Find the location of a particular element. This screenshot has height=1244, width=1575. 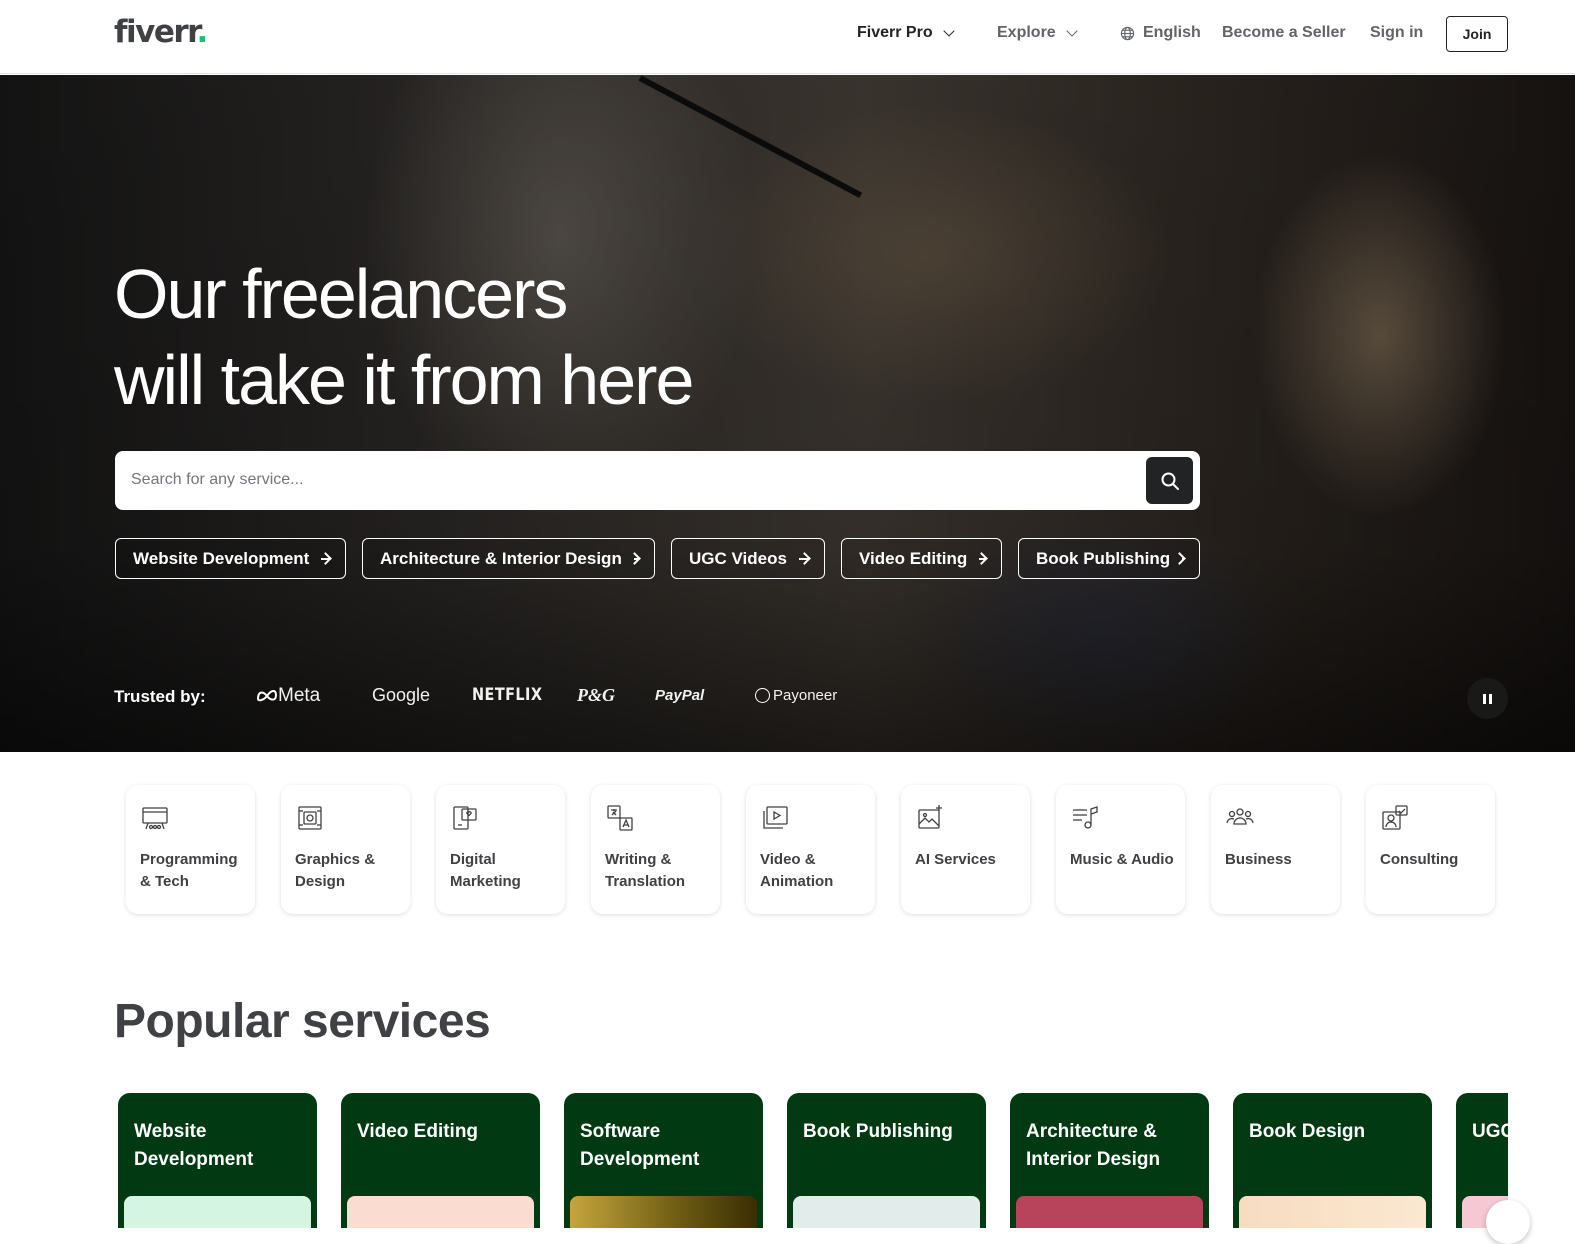

nav-sign-in: Sign in is located at coordinates (1396, 33).